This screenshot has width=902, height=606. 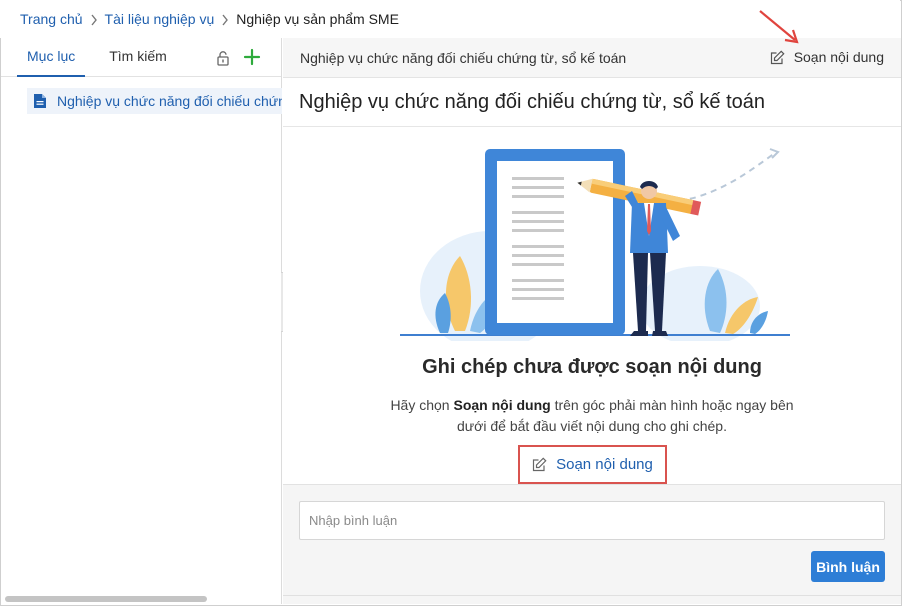 What do you see at coordinates (592, 544) in the screenshot?
I see `comment-area: Bình luận` at bounding box center [592, 544].